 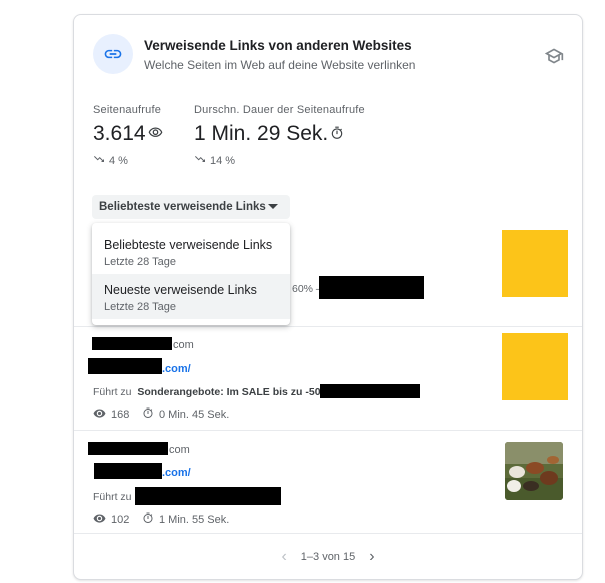 I want to click on caret-down-icon, so click(x=273, y=206).